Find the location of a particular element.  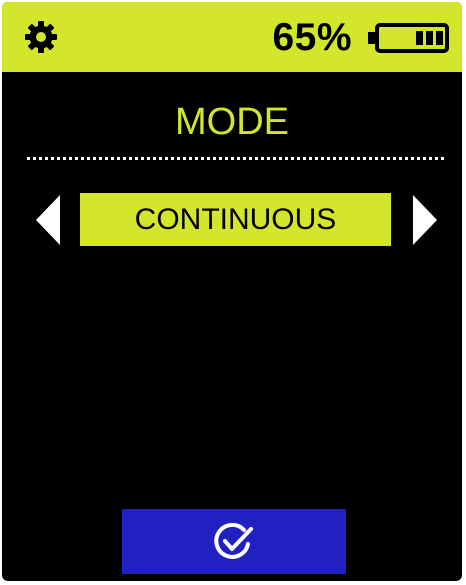

divider is located at coordinates (235, 158).